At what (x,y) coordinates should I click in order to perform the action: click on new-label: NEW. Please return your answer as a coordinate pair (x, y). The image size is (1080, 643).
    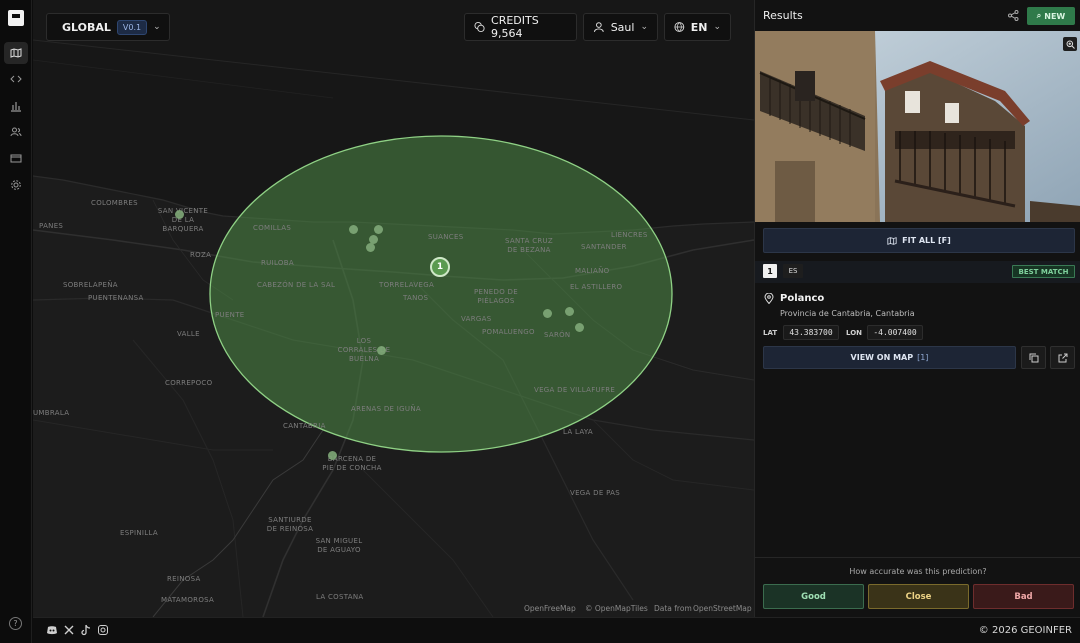
    Looking at the image, I should click on (1055, 16).